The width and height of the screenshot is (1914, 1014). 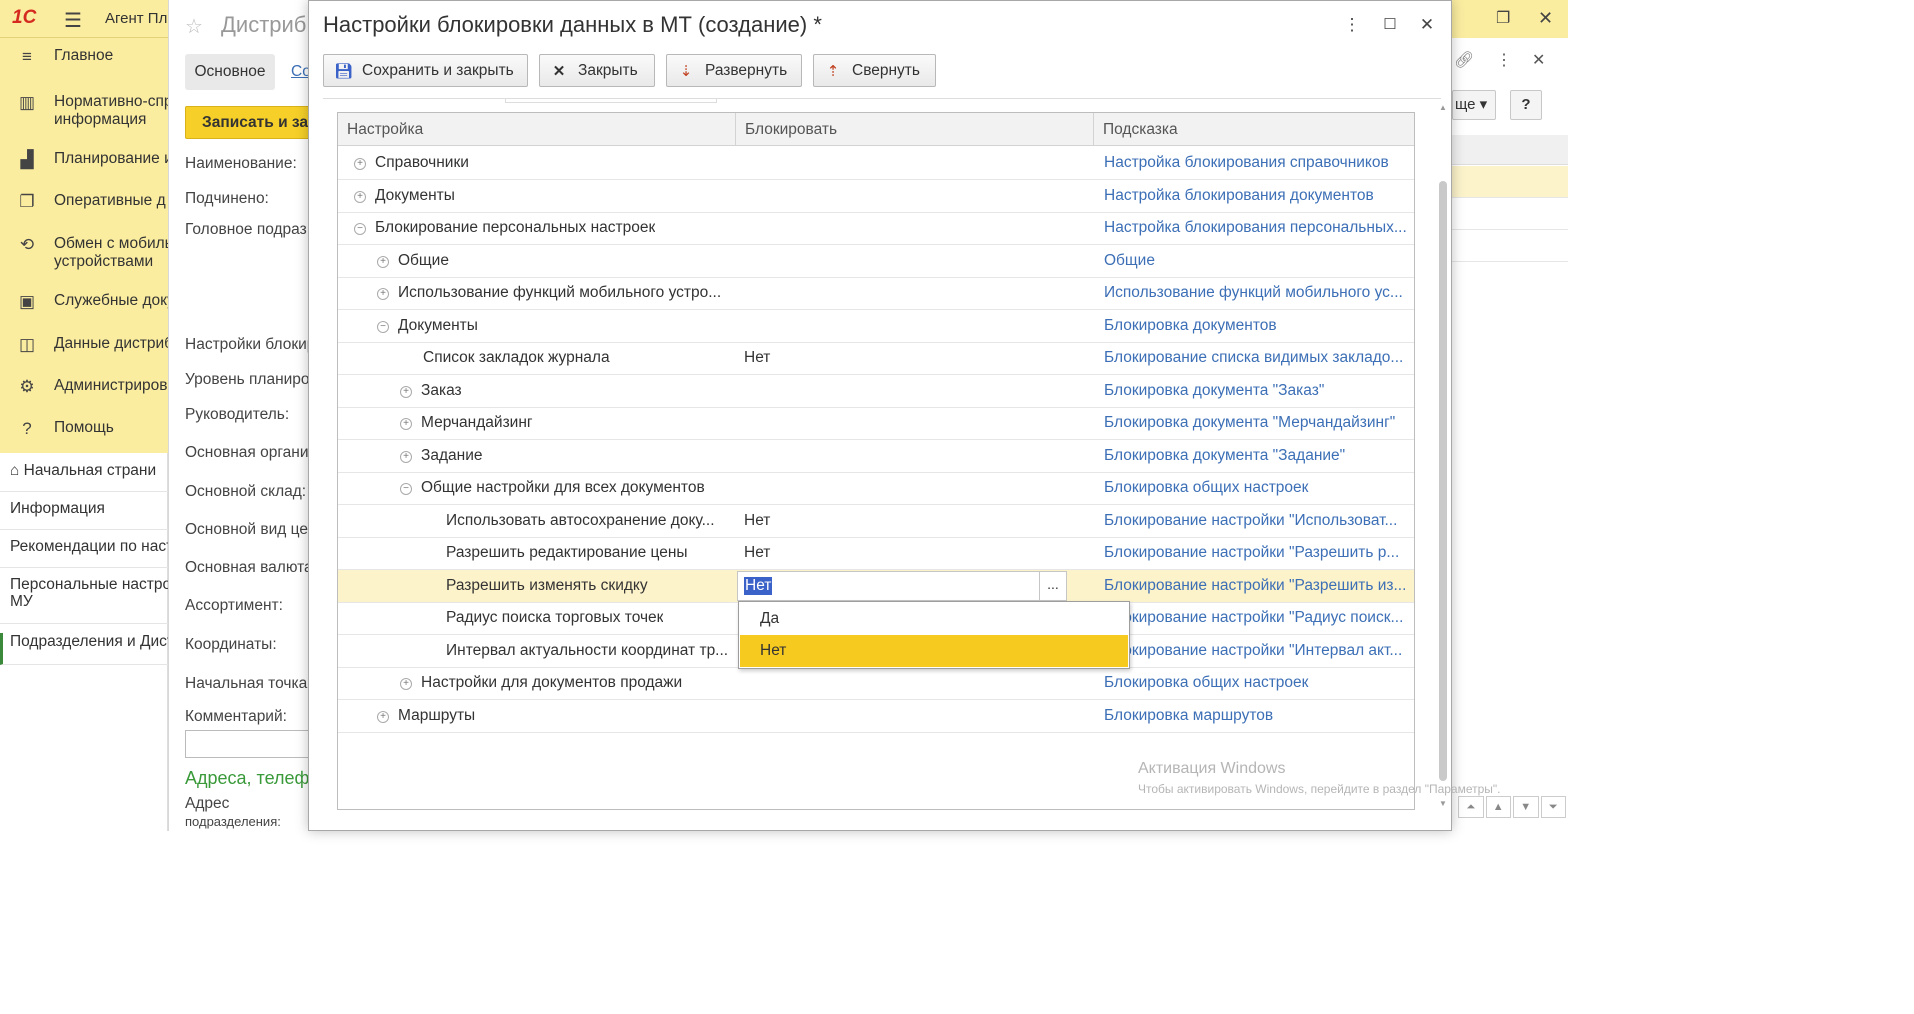 What do you see at coordinates (876, 716) in the screenshot?
I see `tree-row: + Маршруты Блокировка маршрутов` at bounding box center [876, 716].